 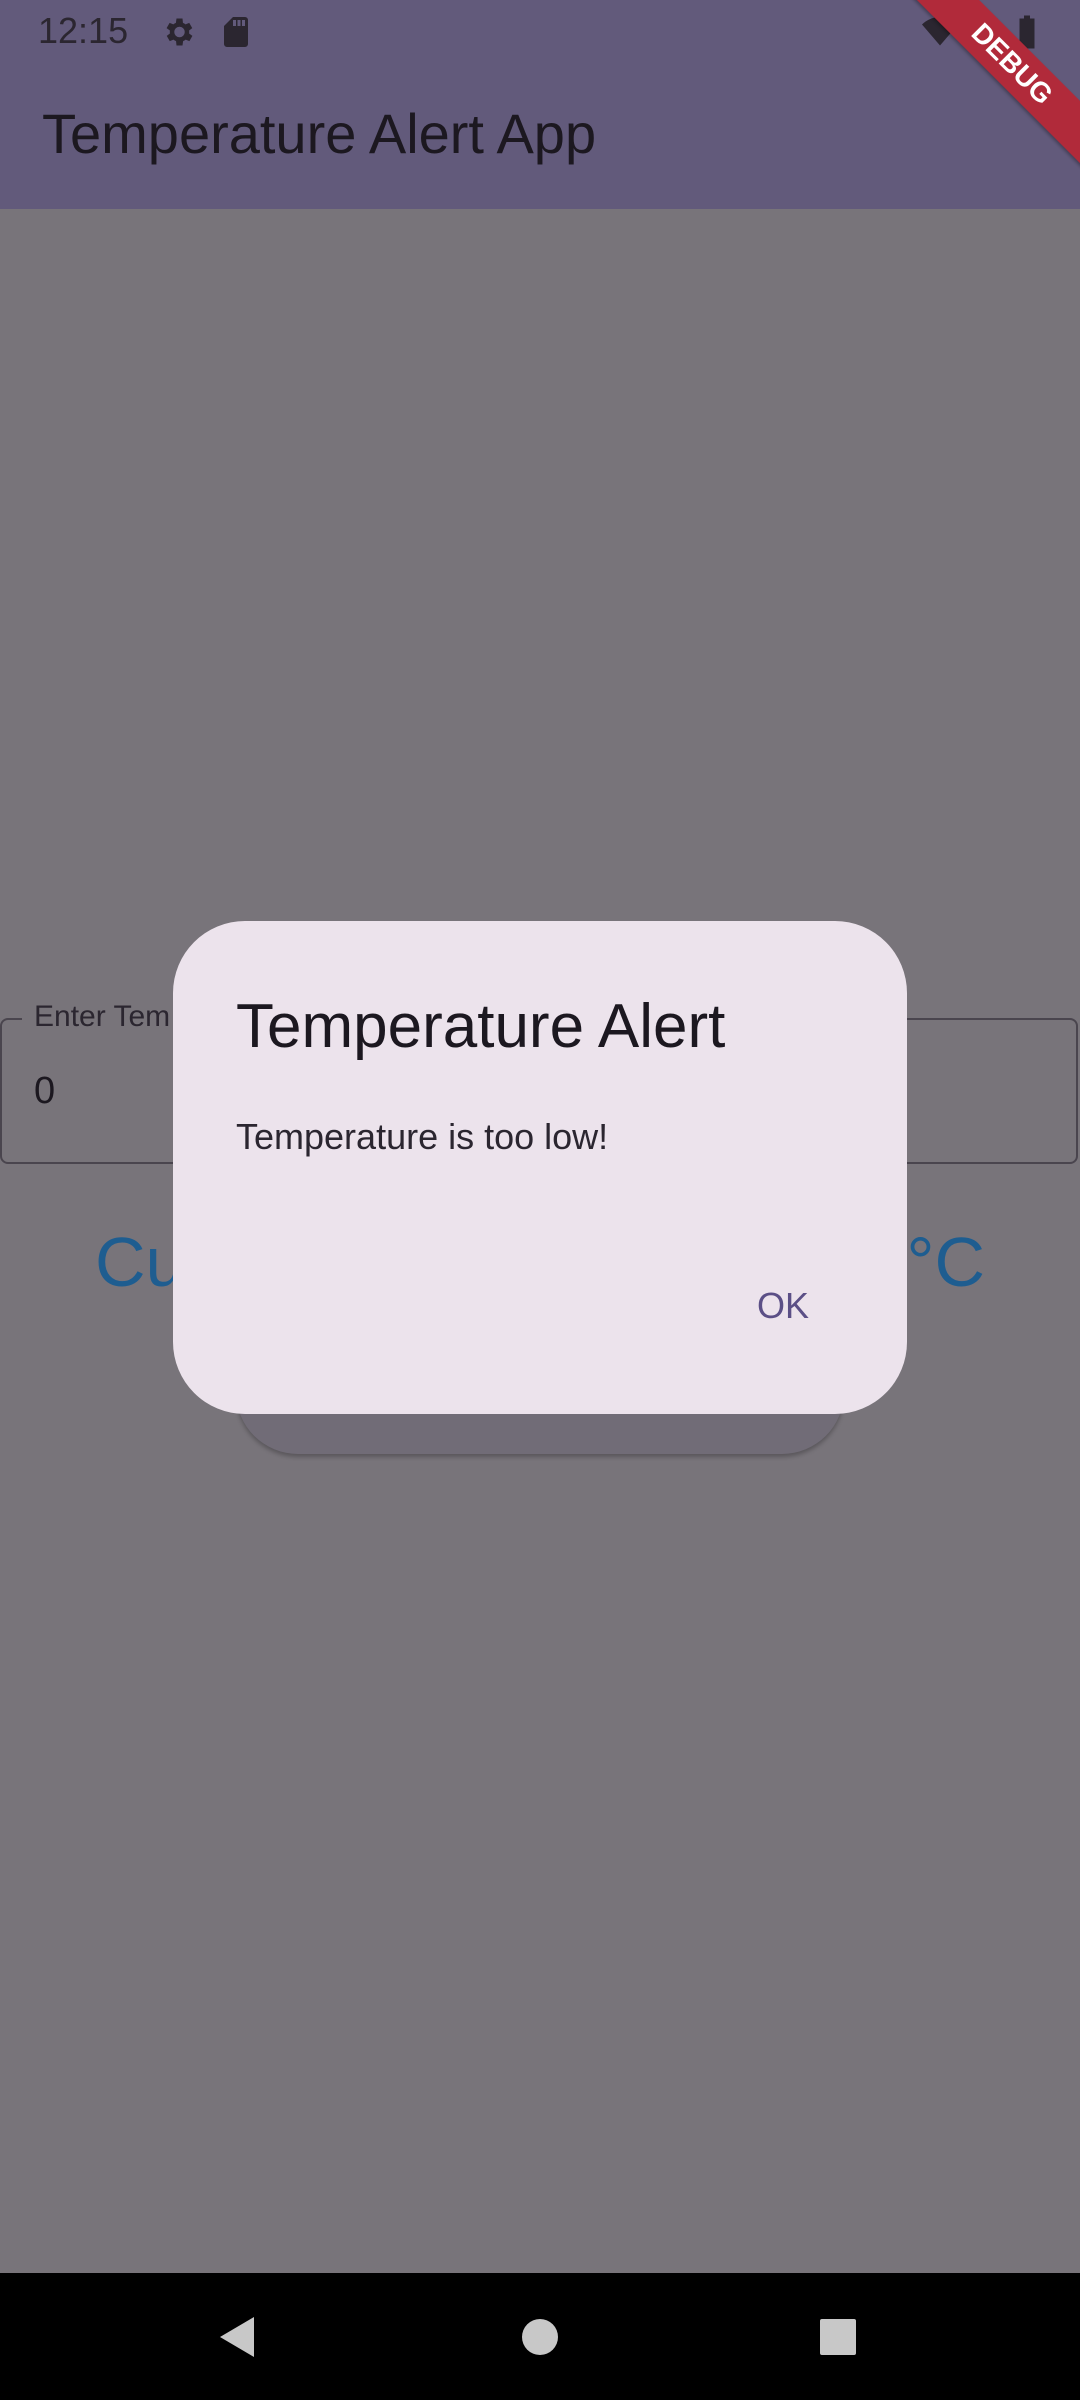 I want to click on recents-icon, so click(x=838, y=2336).